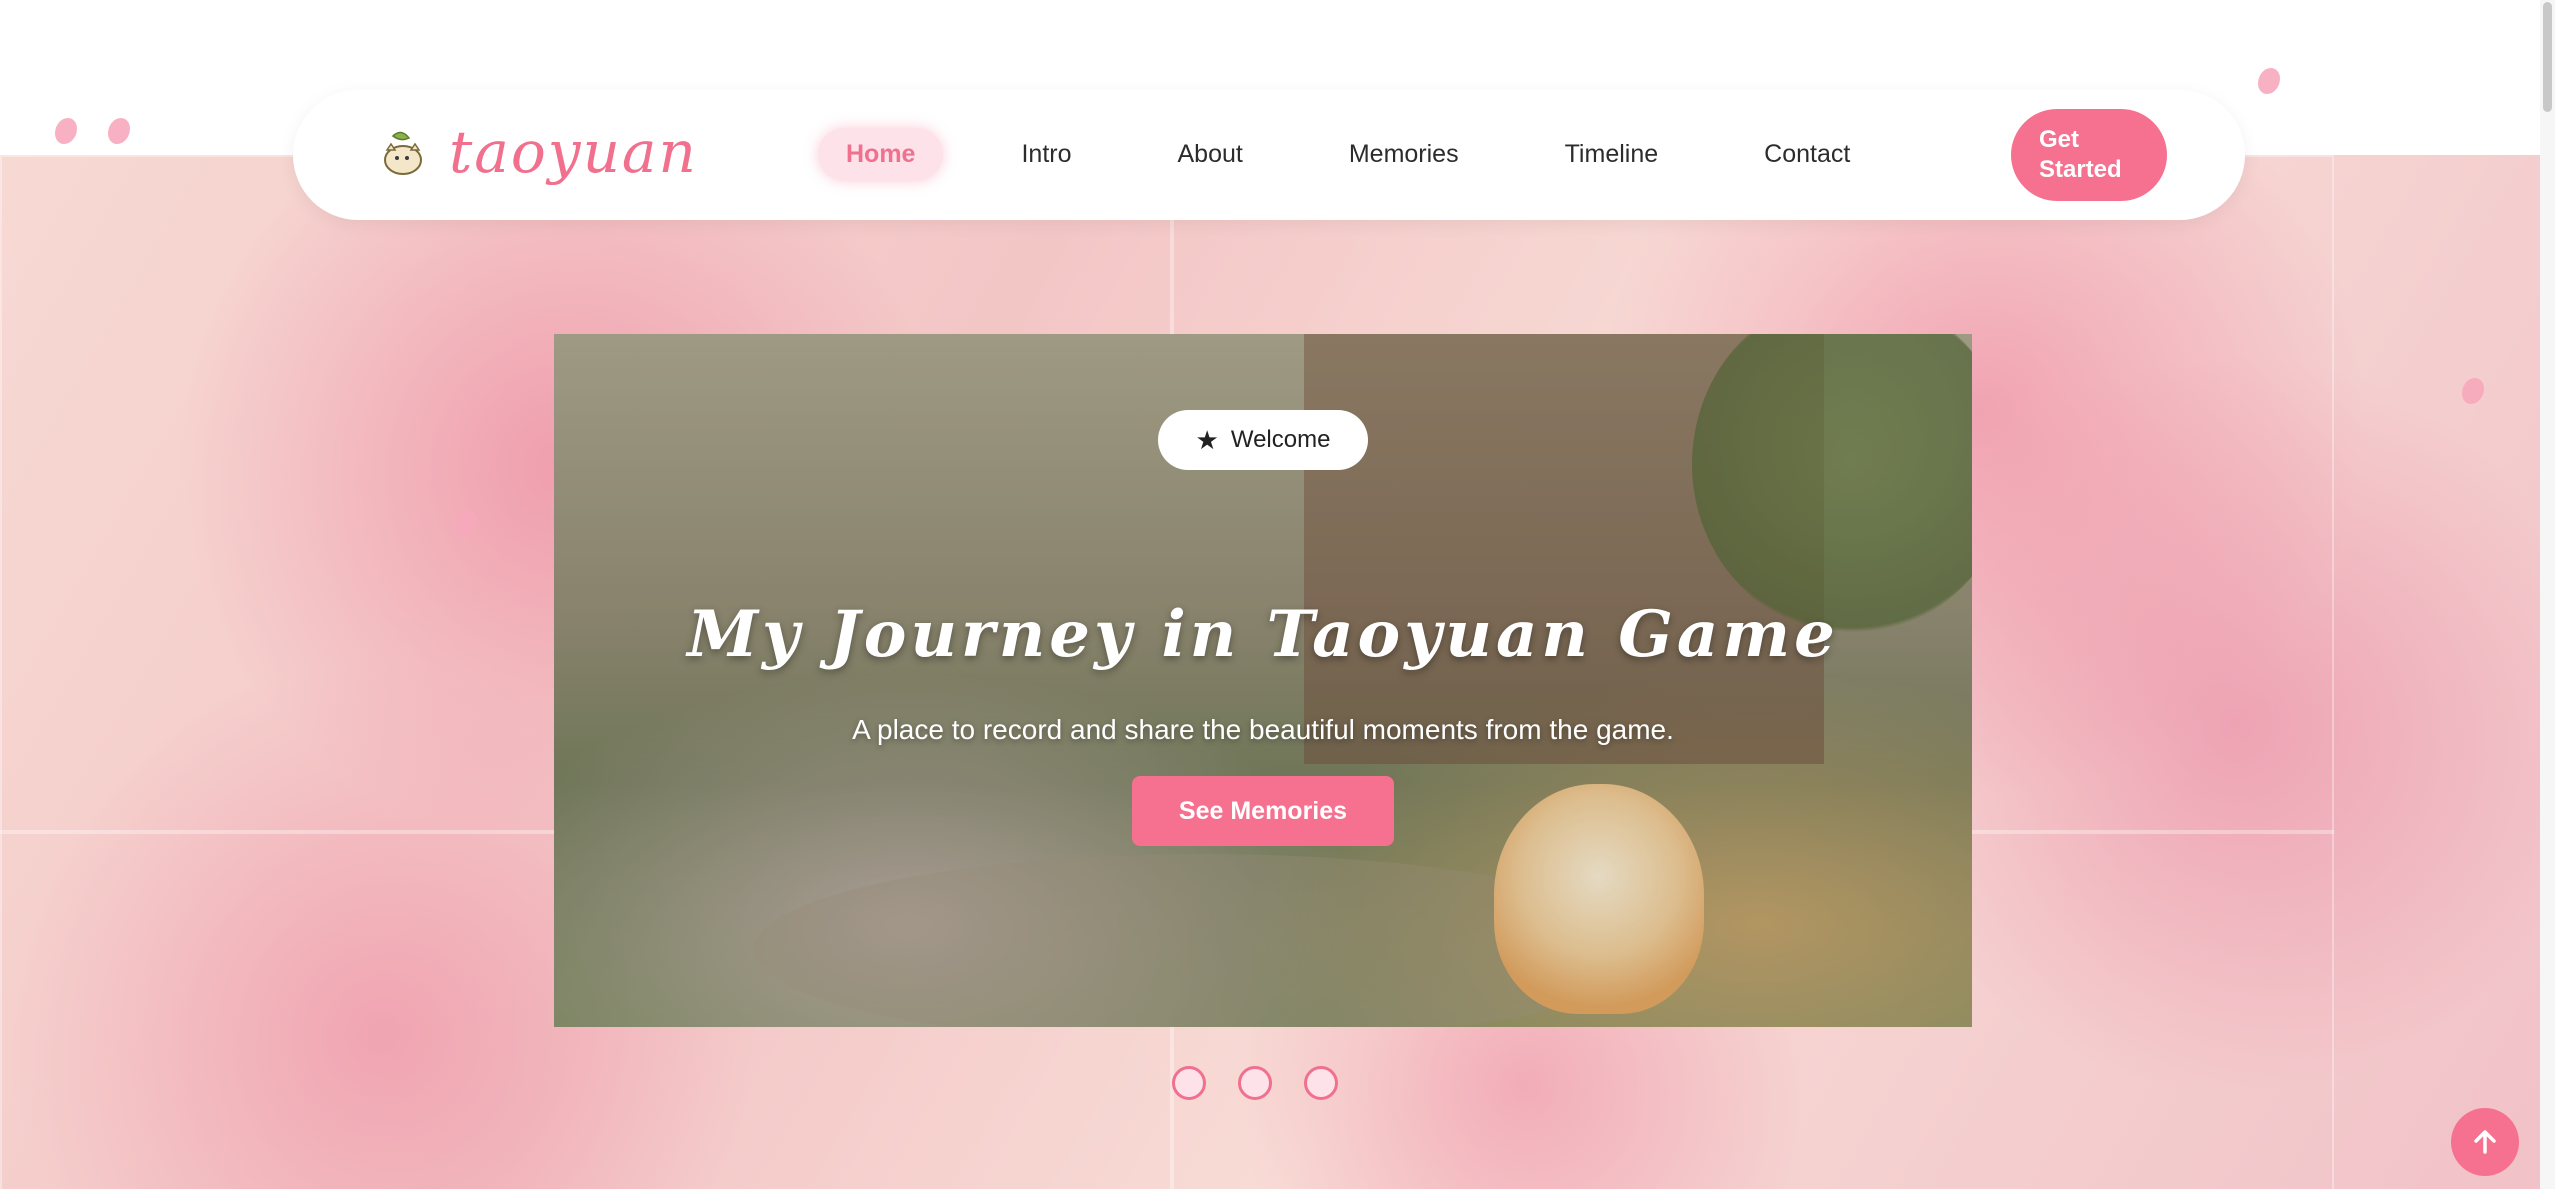 The height and width of the screenshot is (1189, 2555). I want to click on scrollbar, so click(2547, 594).